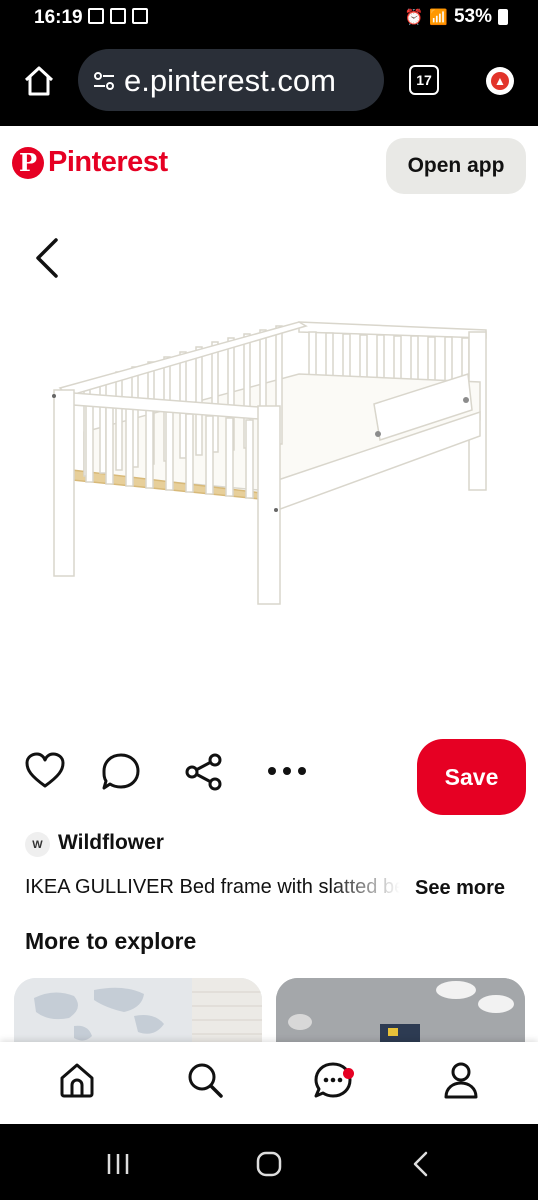 This screenshot has width=538, height=1200. What do you see at coordinates (96, 16) in the screenshot?
I see `gallery-notification-icon` at bounding box center [96, 16].